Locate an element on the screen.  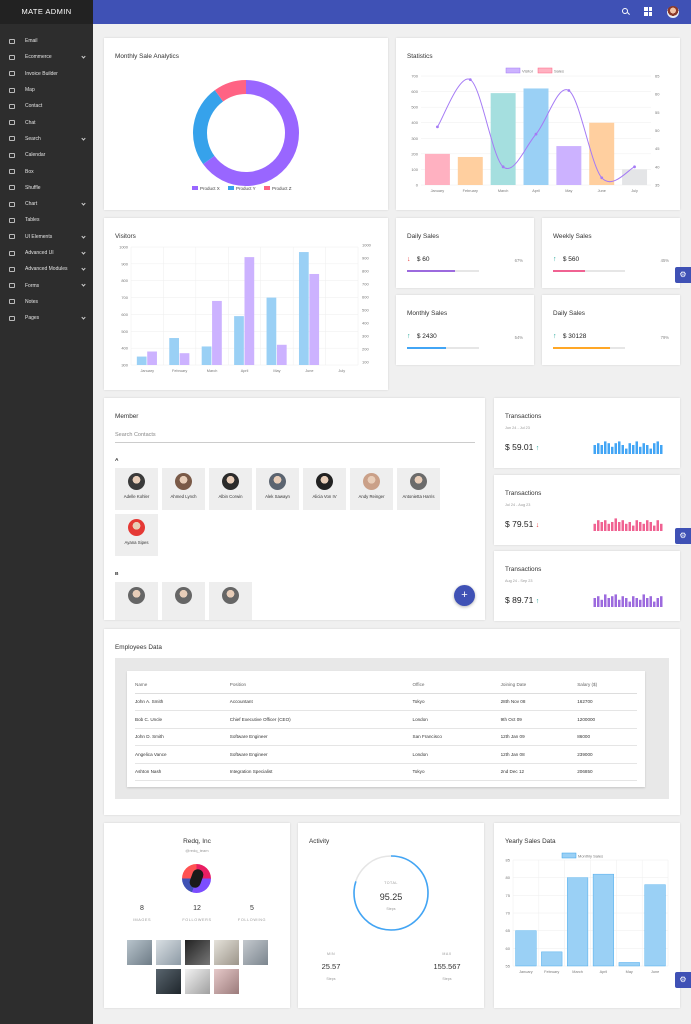
sidebar-item-label: Shuffle is located at coordinates (33, 187).